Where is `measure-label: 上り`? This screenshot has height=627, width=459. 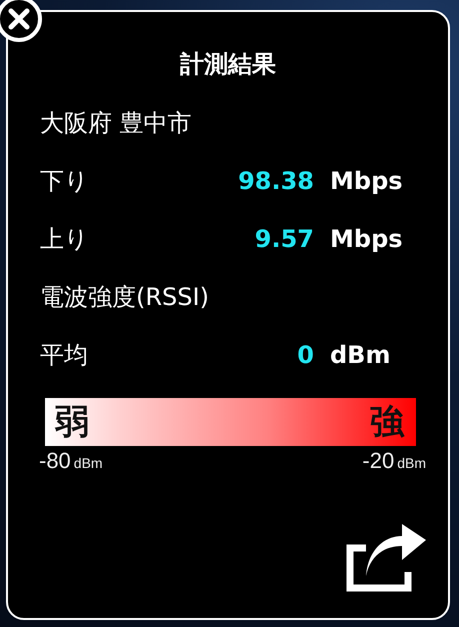 measure-label: 上り is located at coordinates (65, 239).